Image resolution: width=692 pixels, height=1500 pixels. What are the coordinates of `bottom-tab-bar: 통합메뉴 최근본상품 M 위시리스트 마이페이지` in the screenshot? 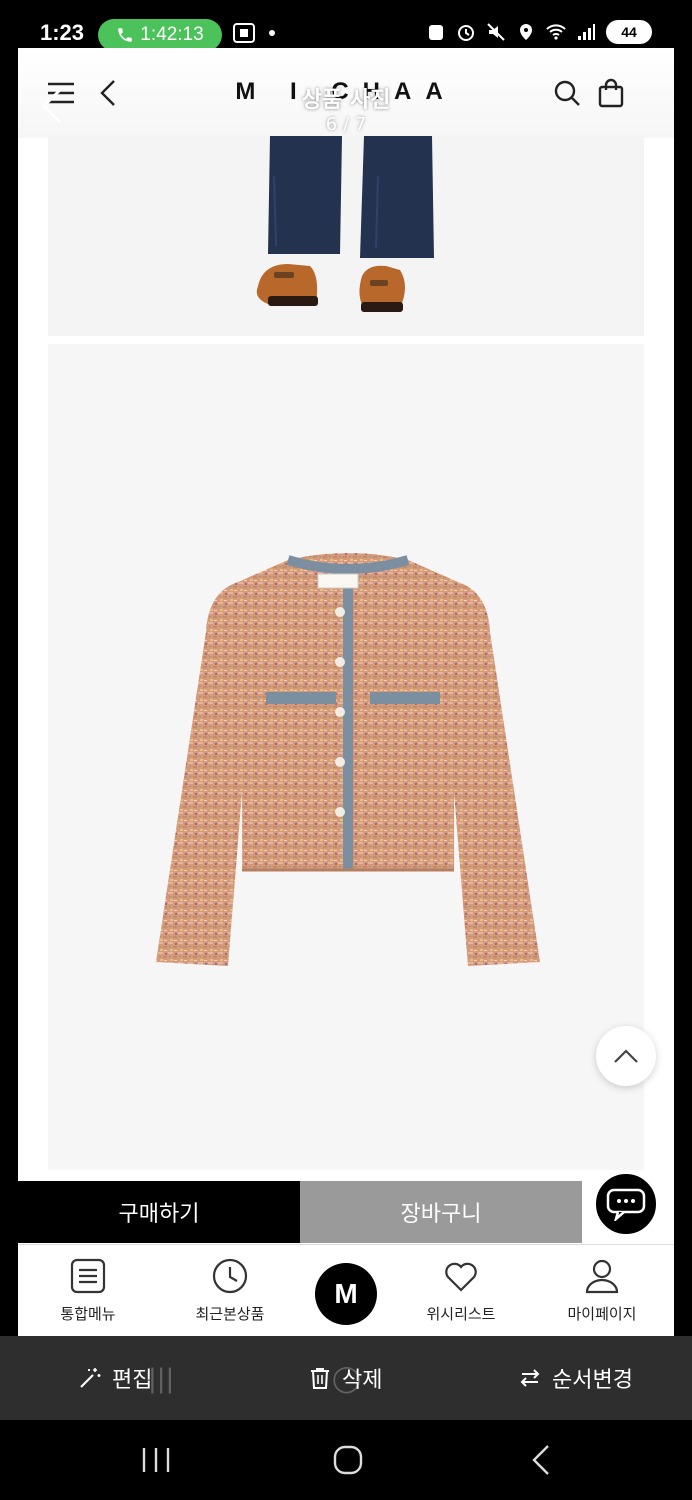 It's located at (346, 1291).